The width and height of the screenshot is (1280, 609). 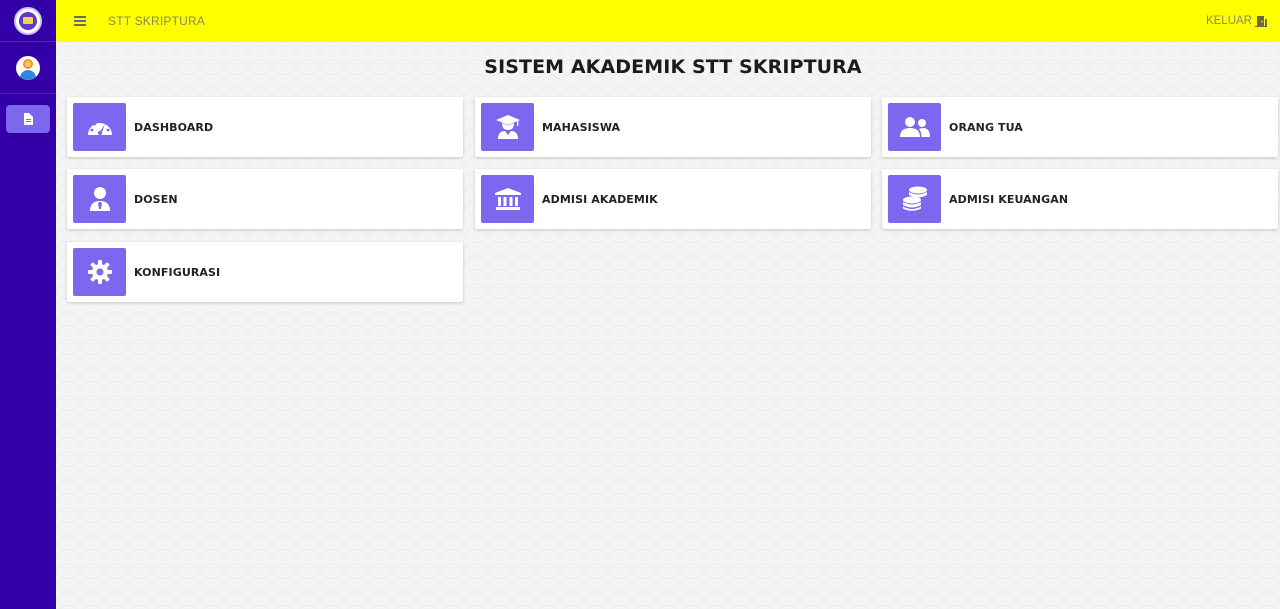 I want to click on card-dashboard: DASHBOARD, so click(x=265, y=127).